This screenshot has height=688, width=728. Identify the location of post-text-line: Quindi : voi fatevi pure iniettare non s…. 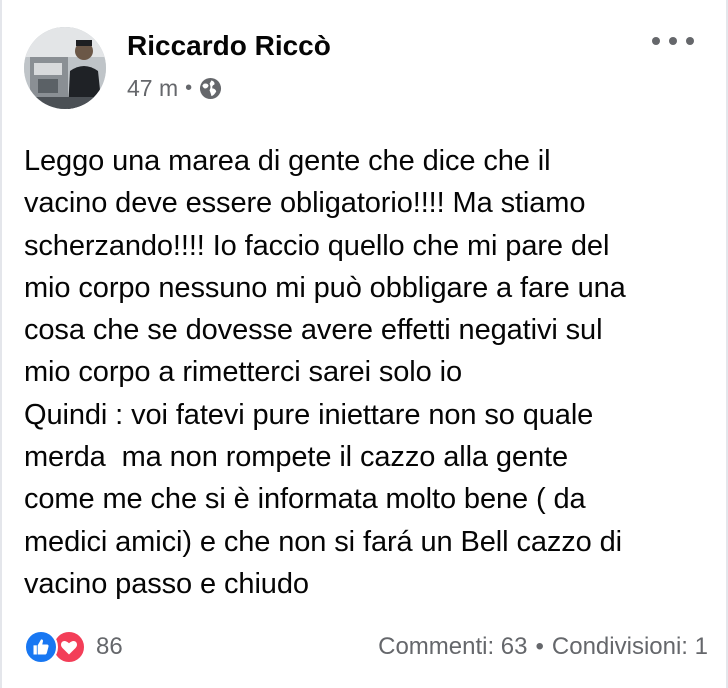
(309, 414).